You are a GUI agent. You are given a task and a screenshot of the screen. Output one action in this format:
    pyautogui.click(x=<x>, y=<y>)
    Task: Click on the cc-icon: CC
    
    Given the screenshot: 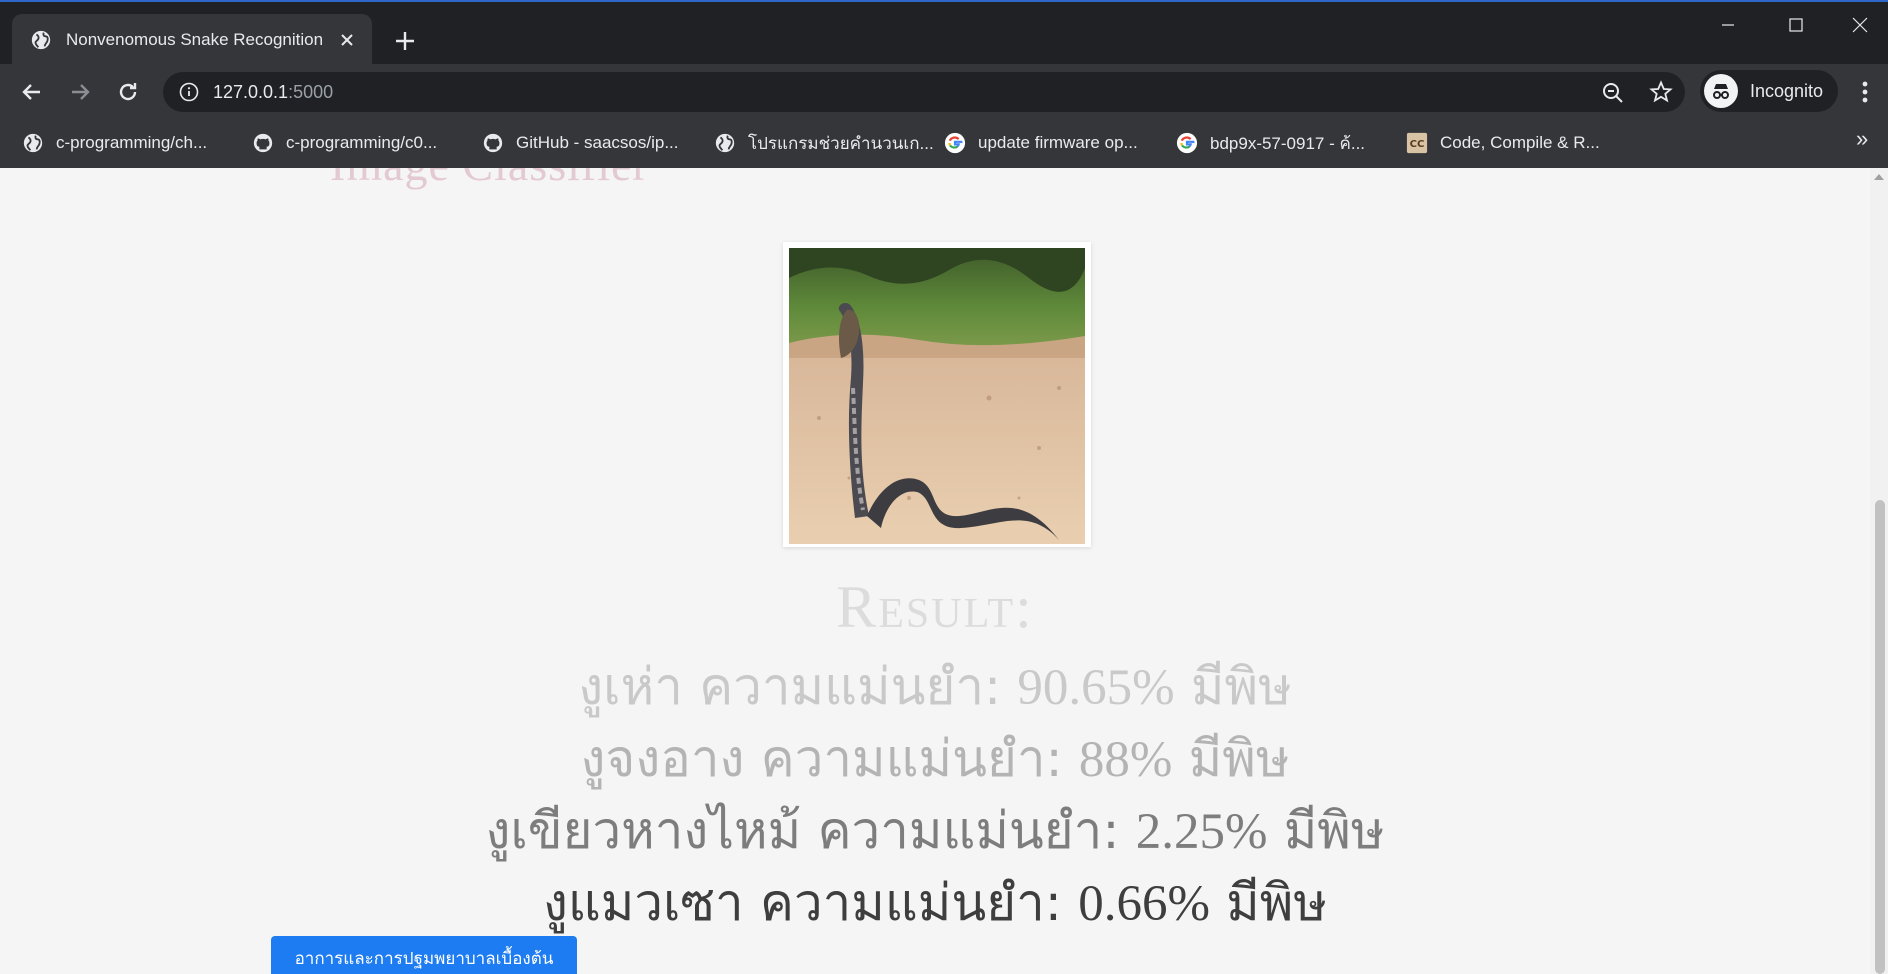 What is the action you would take?
    pyautogui.click(x=1417, y=143)
    